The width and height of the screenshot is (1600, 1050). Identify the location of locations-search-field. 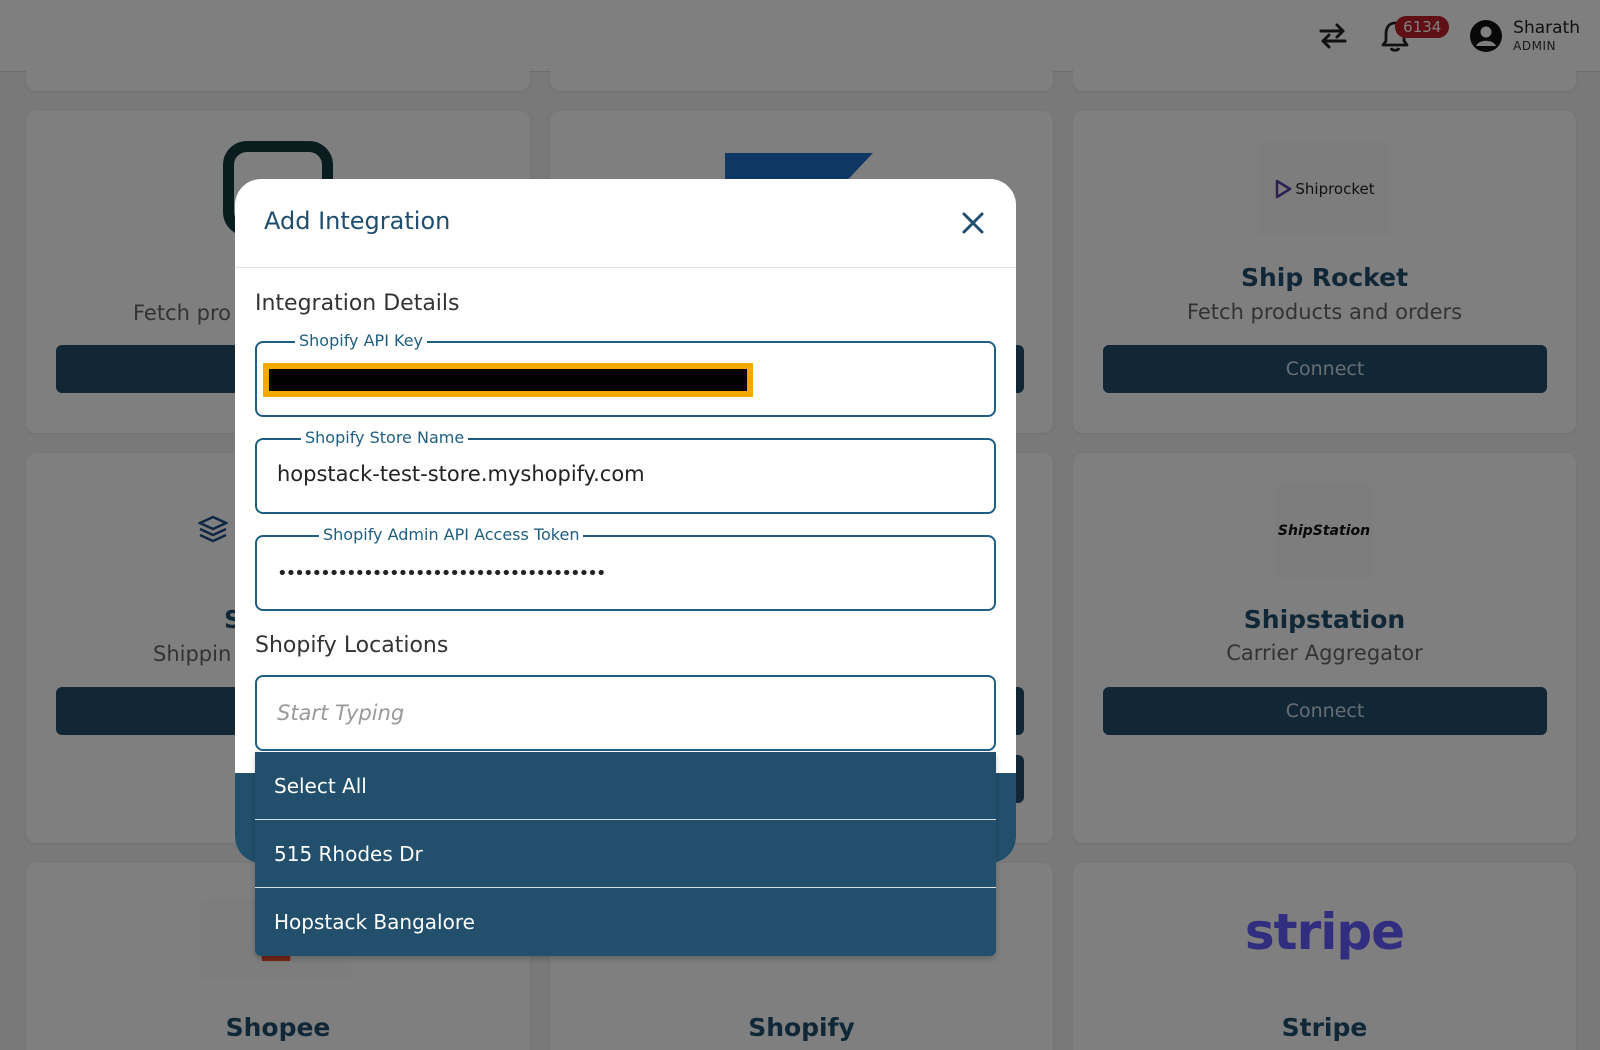
(625, 713).